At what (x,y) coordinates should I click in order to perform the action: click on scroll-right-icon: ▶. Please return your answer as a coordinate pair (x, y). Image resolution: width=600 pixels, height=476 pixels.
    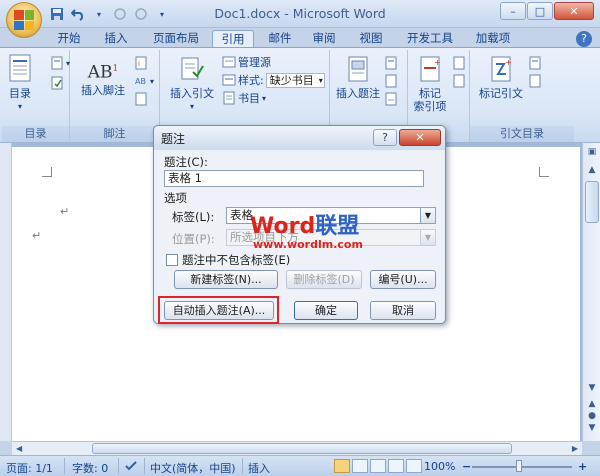
    Looking at the image, I should click on (575, 448).